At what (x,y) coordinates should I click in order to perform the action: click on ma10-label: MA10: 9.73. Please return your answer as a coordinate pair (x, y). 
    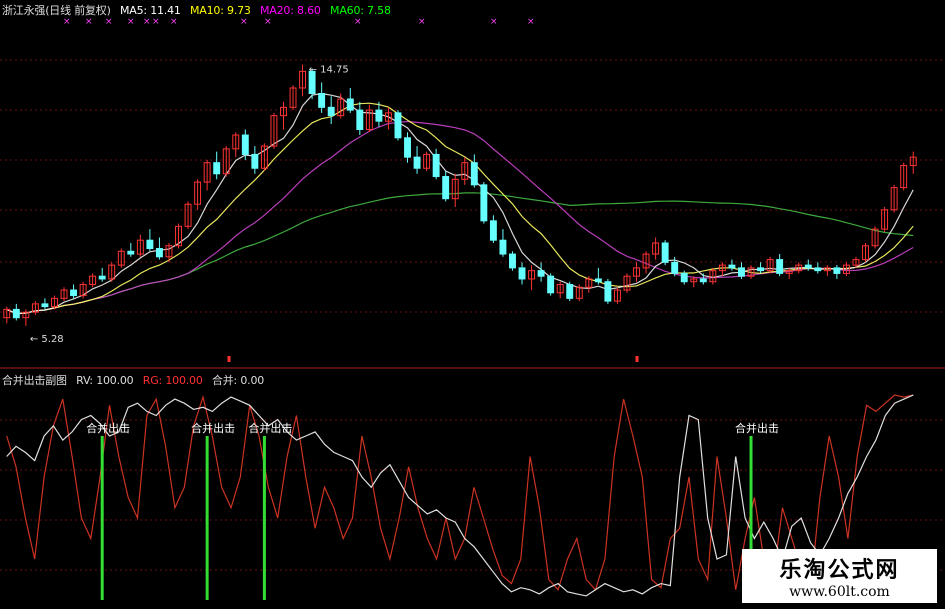
    Looking at the image, I should click on (220, 10).